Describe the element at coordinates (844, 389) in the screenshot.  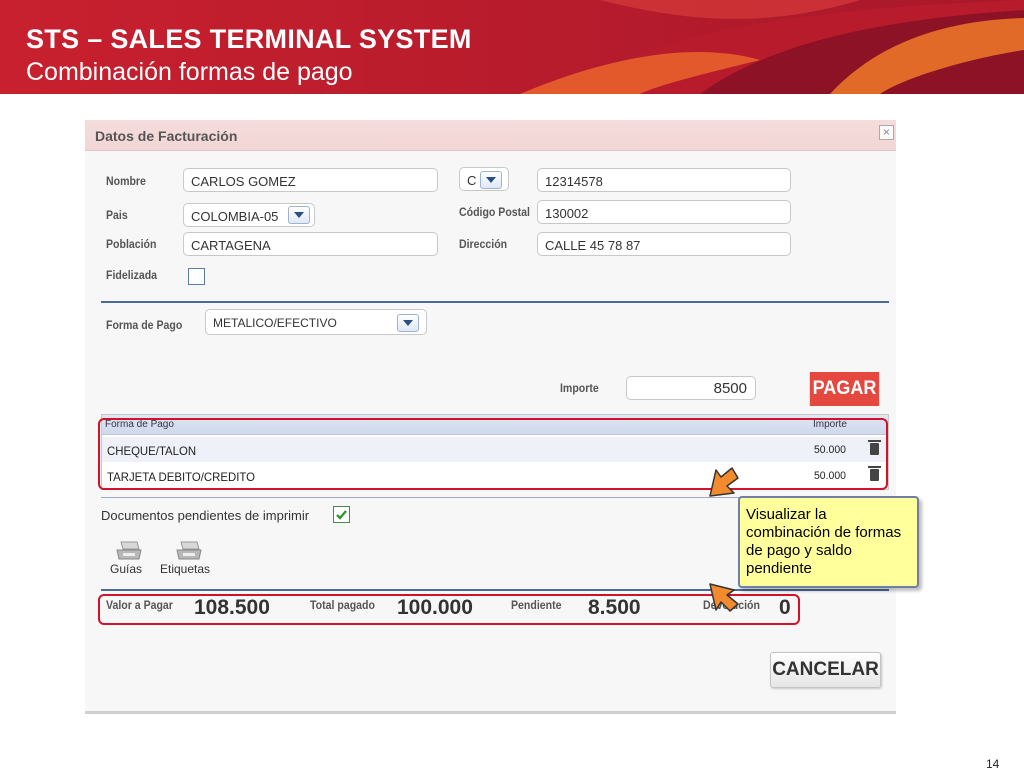
I see `pagar-button: PAGAR` at that location.